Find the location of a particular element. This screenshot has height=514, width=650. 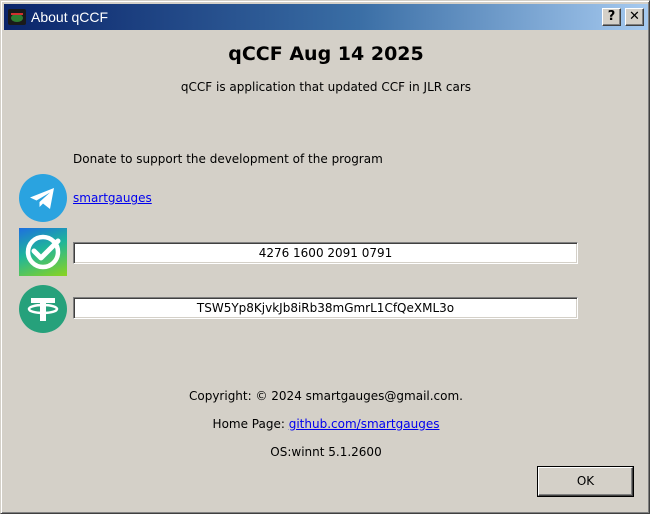

telegram-icon is located at coordinates (43, 198).